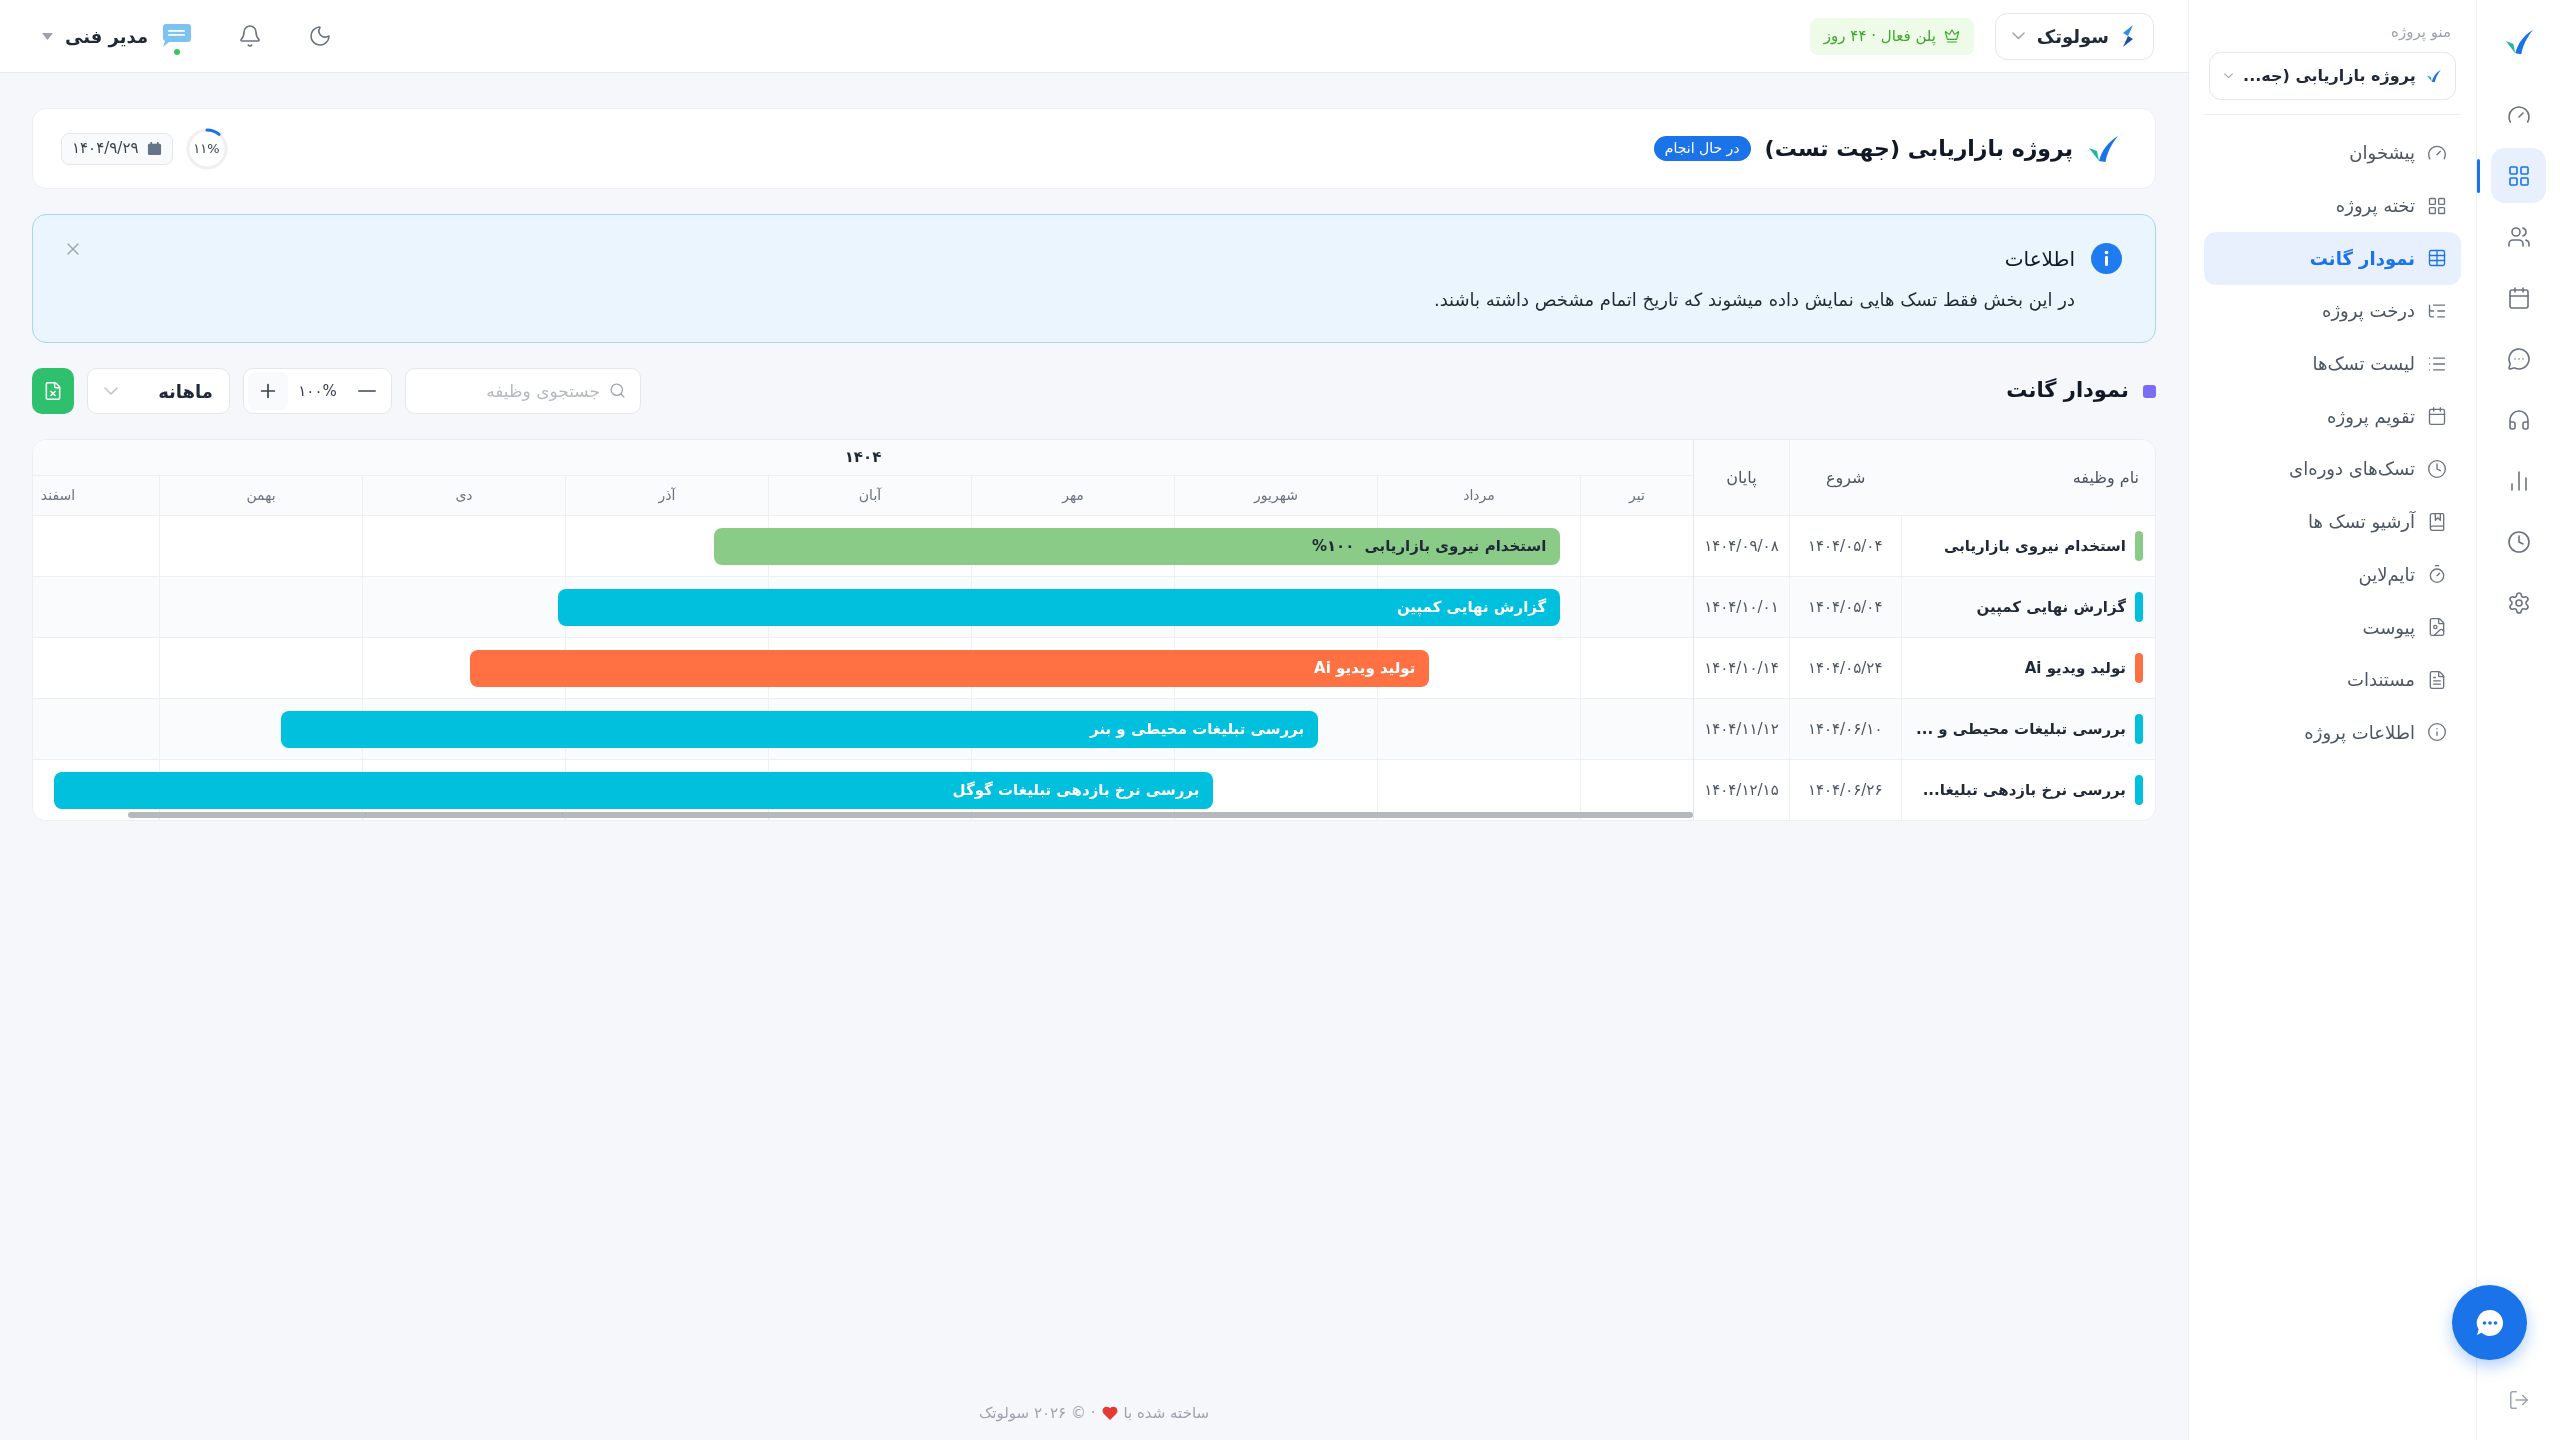 The height and width of the screenshot is (1440, 2560). What do you see at coordinates (2332, 521) in the screenshot?
I see `menu-item: آرشیو تسک ها` at bounding box center [2332, 521].